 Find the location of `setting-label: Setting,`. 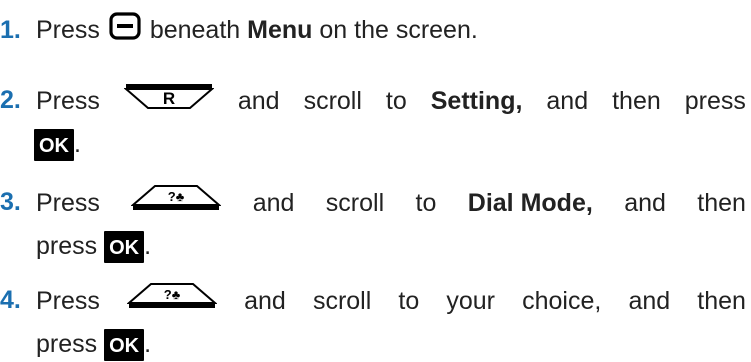

setting-label: Setting, is located at coordinates (476, 101).